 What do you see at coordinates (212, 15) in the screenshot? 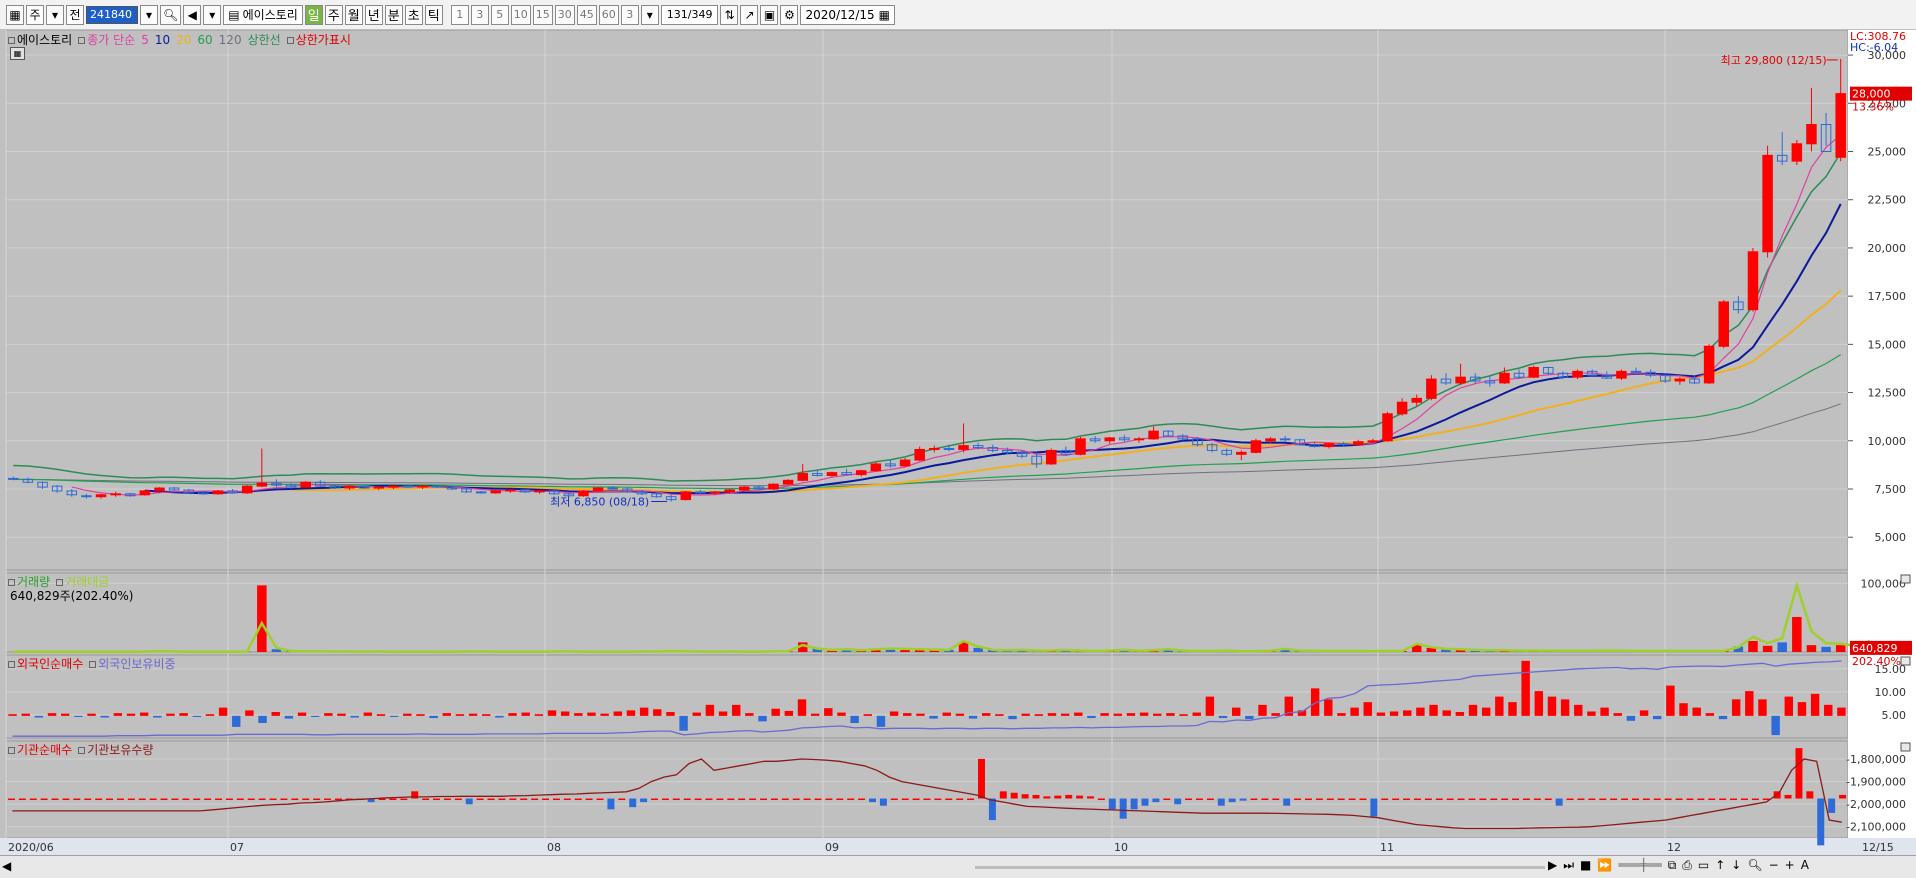
I see `speaker-dropdown-icon: ▾` at bounding box center [212, 15].